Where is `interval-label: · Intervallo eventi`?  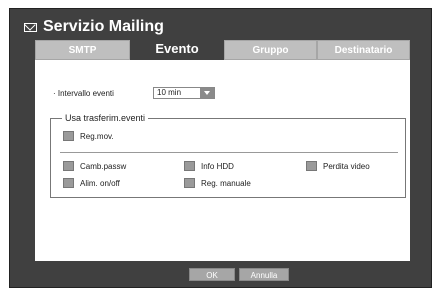
interval-label: · Intervallo eventi is located at coordinates (83, 93).